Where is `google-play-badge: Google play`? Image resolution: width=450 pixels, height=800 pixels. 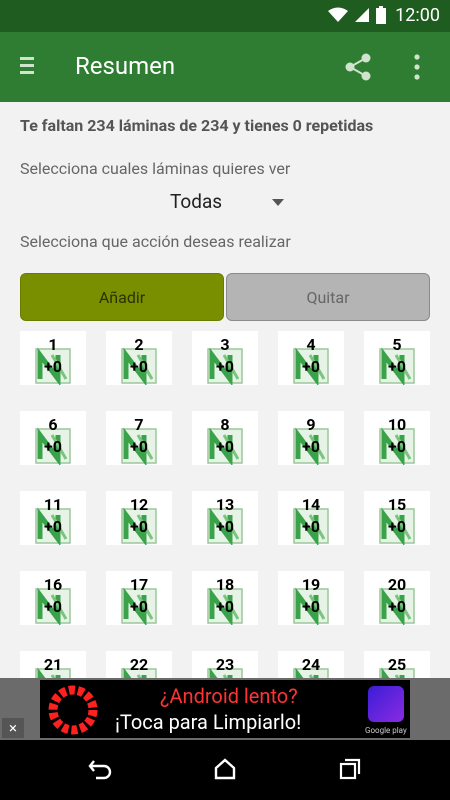
google-play-badge: Google play is located at coordinates (386, 730).